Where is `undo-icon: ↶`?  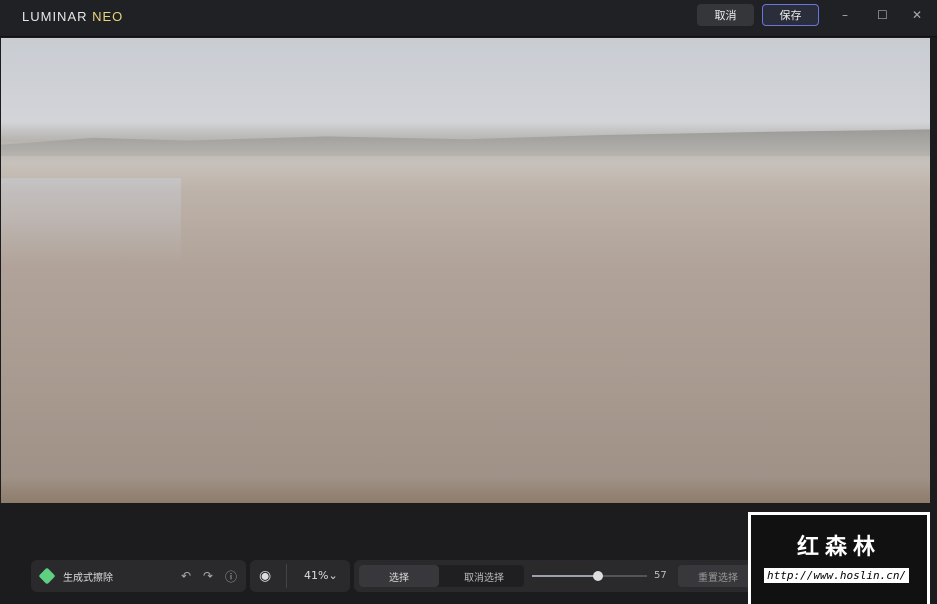
undo-icon: ↶ is located at coordinates (186, 576).